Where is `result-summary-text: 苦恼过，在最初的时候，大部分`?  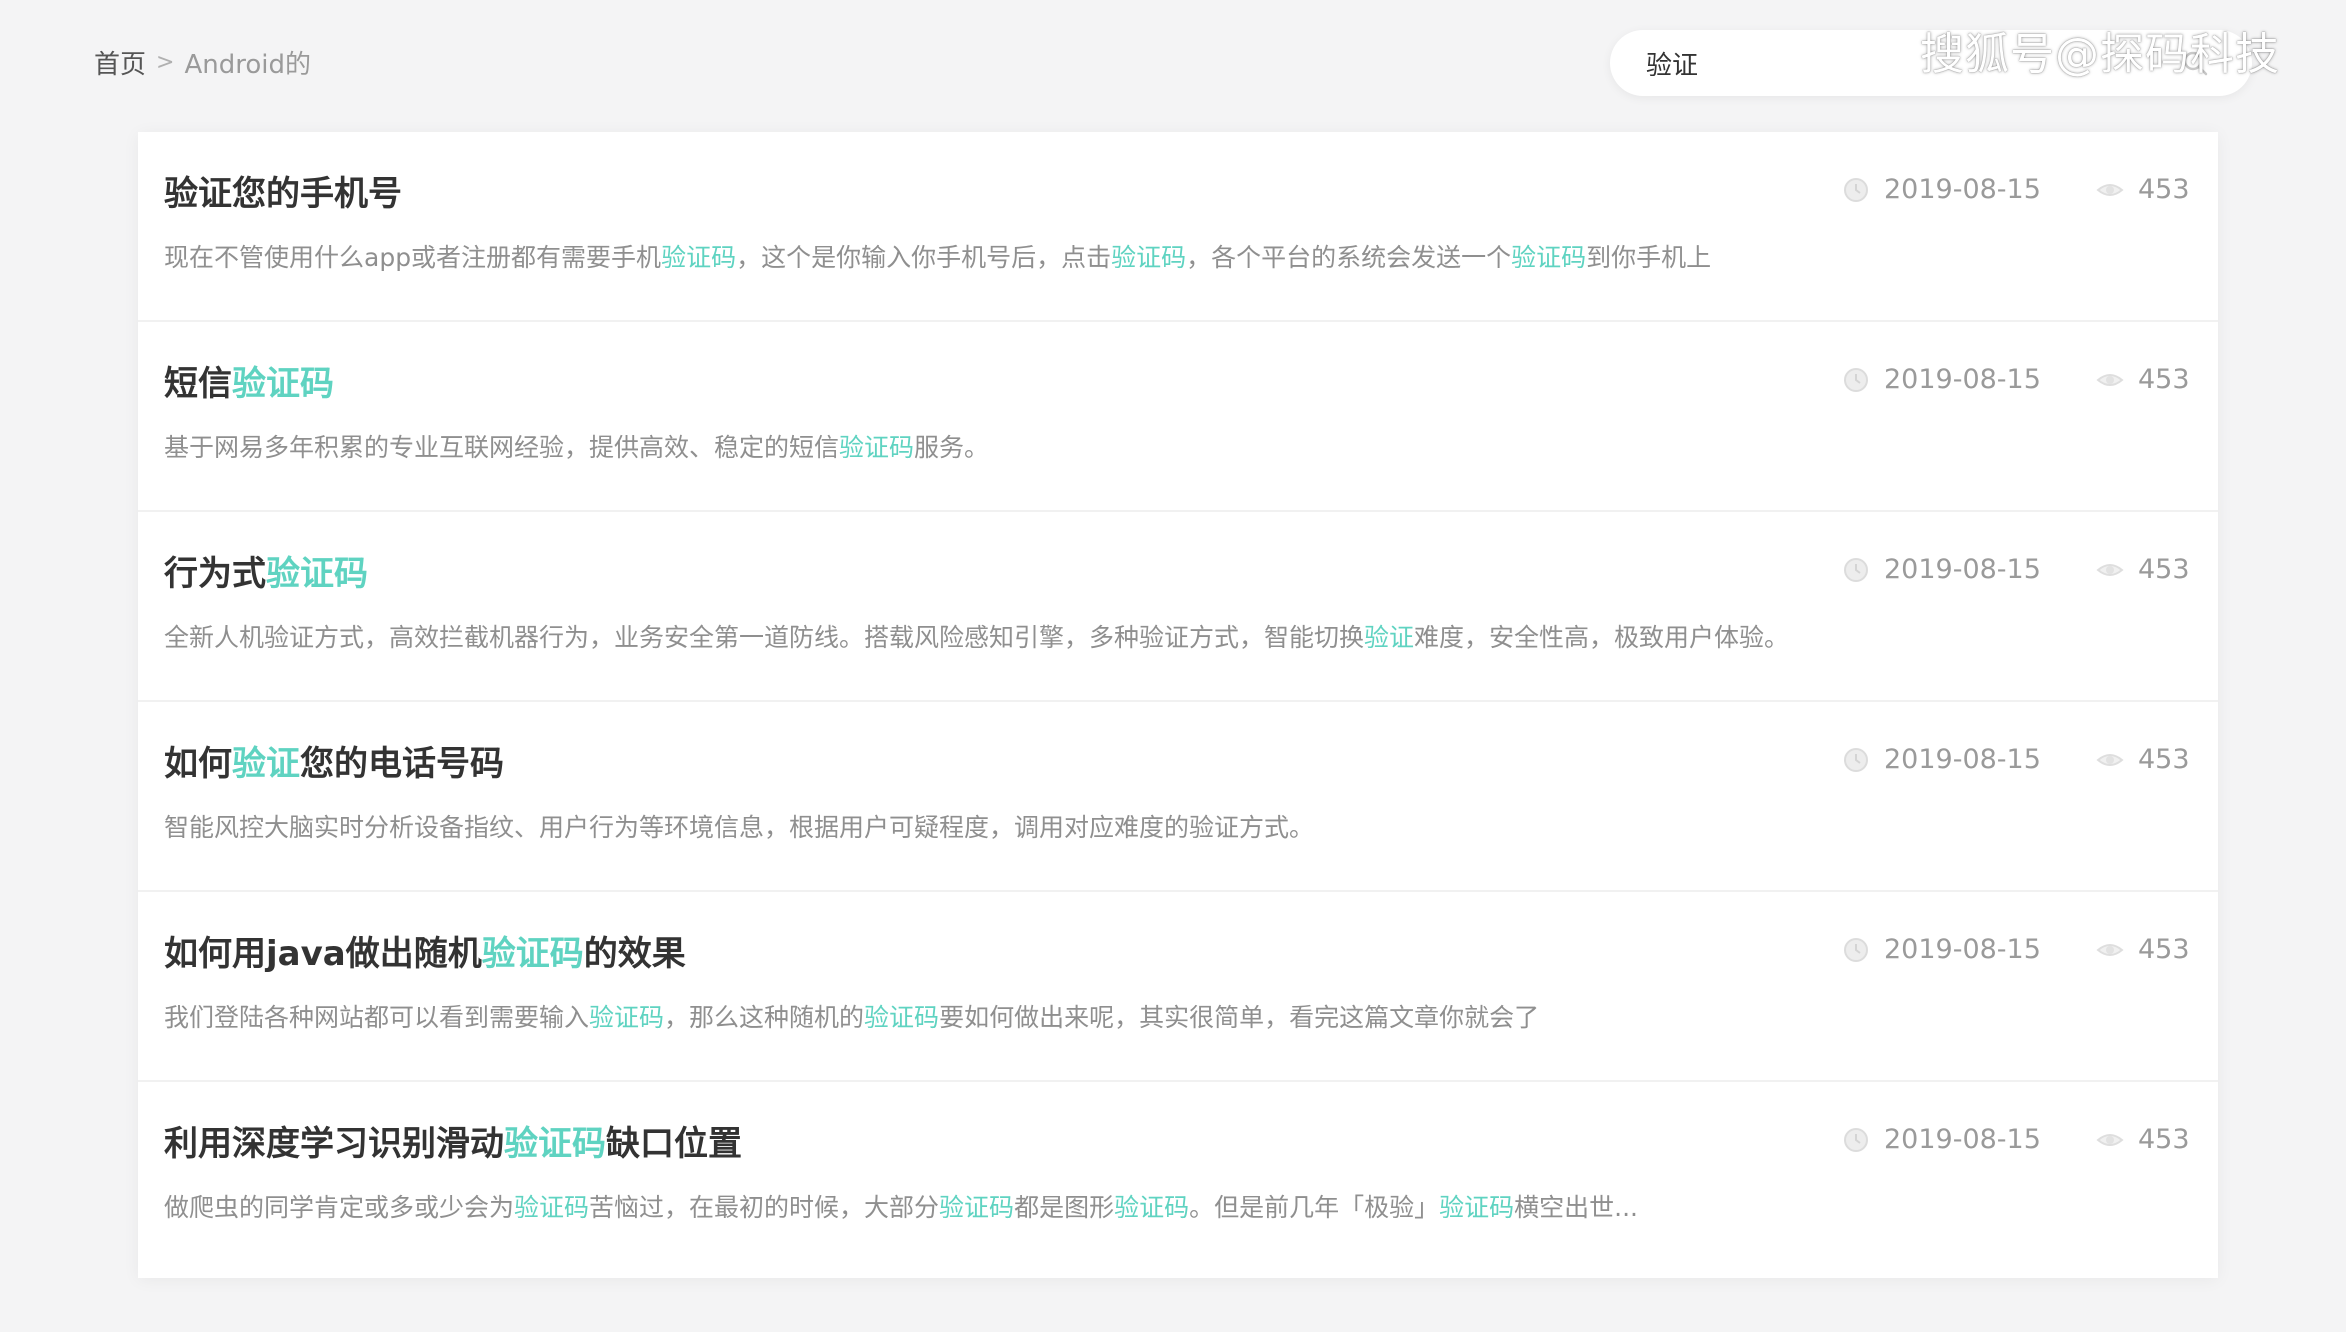 result-summary-text: 苦恼过，在最初的时候，大部分 is located at coordinates (764, 1207).